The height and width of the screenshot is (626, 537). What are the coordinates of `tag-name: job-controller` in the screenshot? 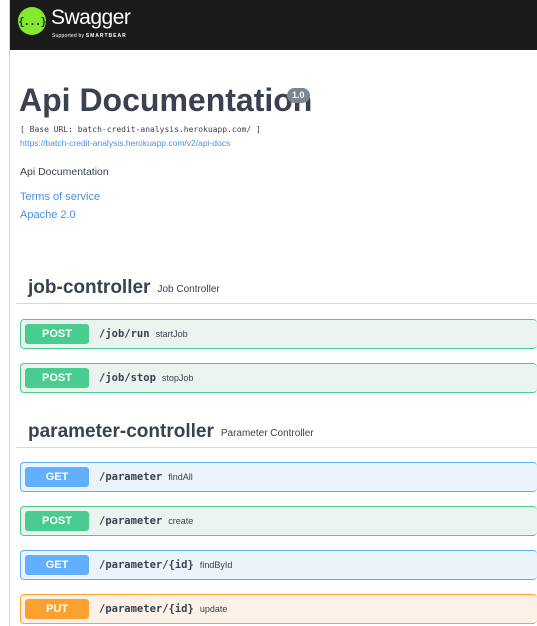 It's located at (89, 287).